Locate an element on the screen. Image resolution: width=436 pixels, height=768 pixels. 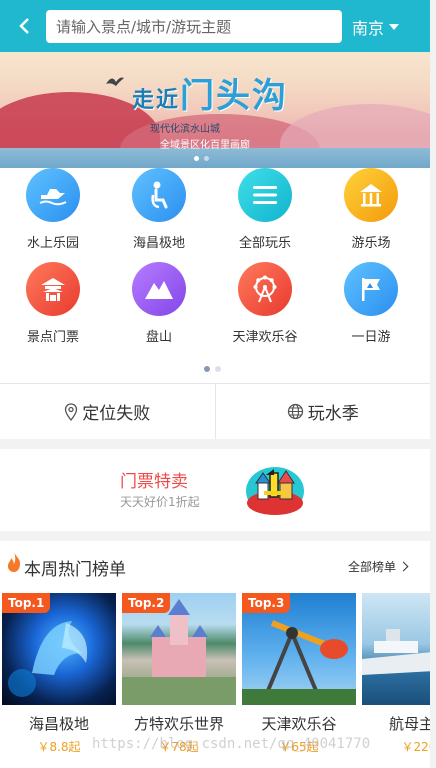
category-label: 水上乐园 is located at coordinates (52, 243).